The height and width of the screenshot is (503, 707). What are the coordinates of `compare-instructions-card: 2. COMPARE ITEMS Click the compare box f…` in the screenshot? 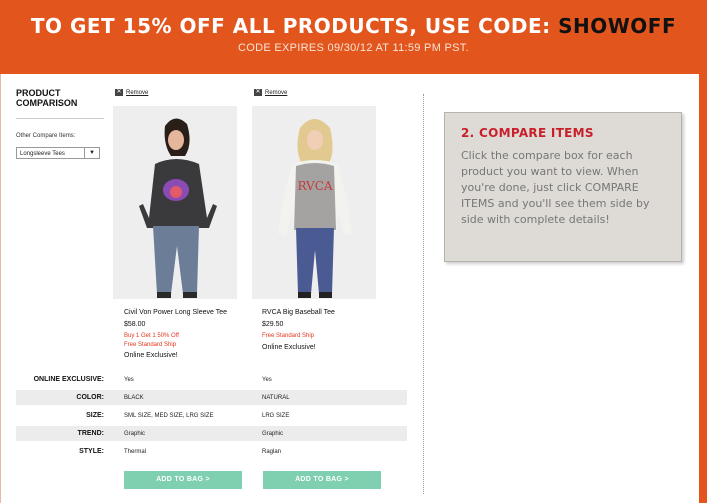 It's located at (563, 187).